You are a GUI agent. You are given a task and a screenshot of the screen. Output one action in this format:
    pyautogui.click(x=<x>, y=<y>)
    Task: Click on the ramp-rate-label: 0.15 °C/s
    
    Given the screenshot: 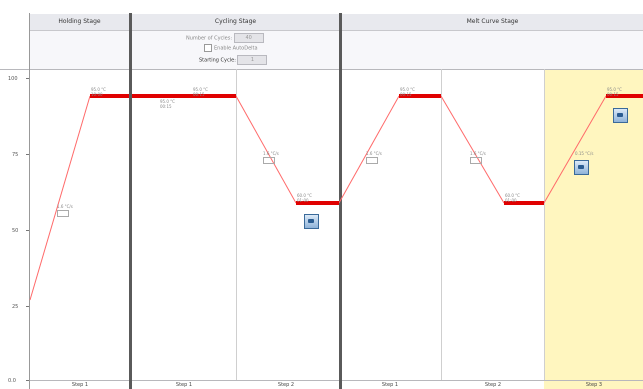 What is the action you would take?
    pyautogui.click(x=584, y=153)
    